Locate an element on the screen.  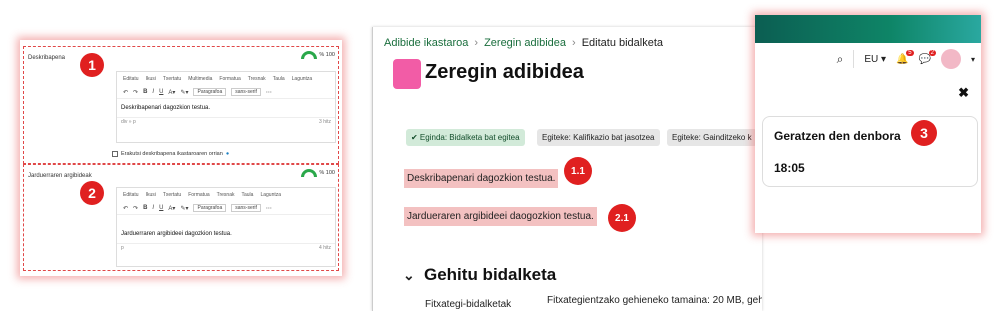
file-submissions-label: Fitxategi-bidalketak is located at coordinates (468, 304).